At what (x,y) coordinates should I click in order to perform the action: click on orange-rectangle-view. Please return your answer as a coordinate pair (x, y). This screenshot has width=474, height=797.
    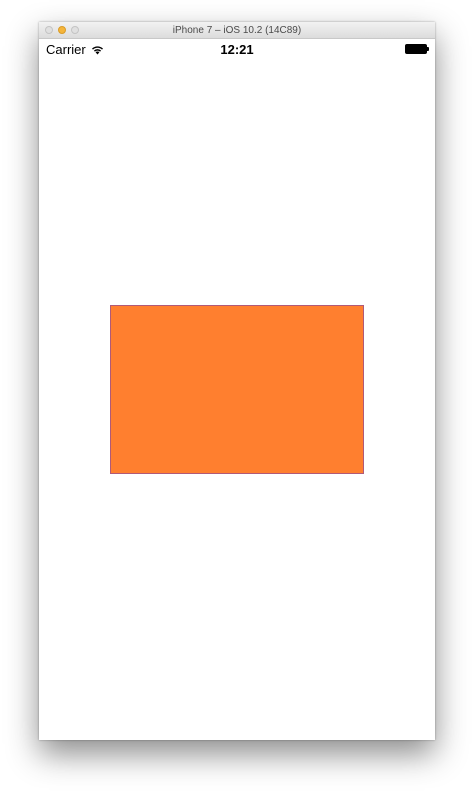
    Looking at the image, I should click on (237, 389).